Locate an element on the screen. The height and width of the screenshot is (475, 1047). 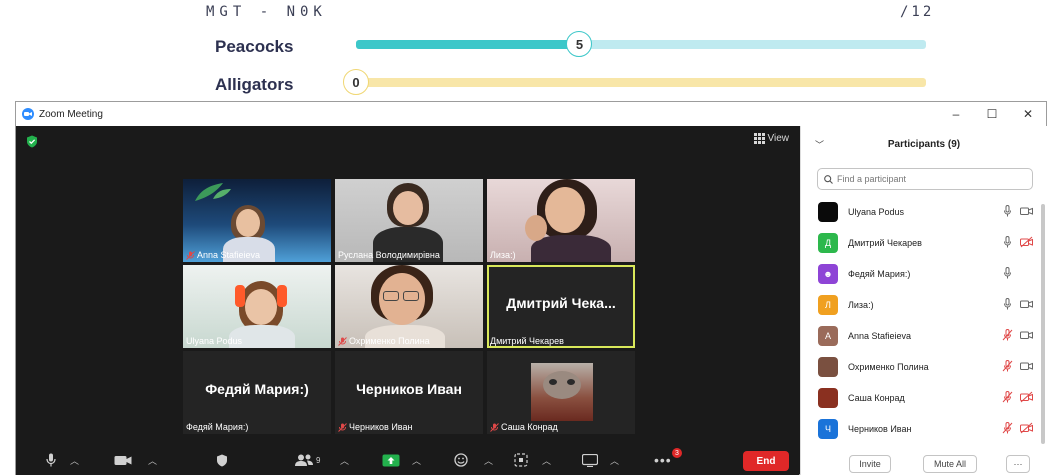
participant-row: Ulyana Podus is located at coordinates (924, 211).